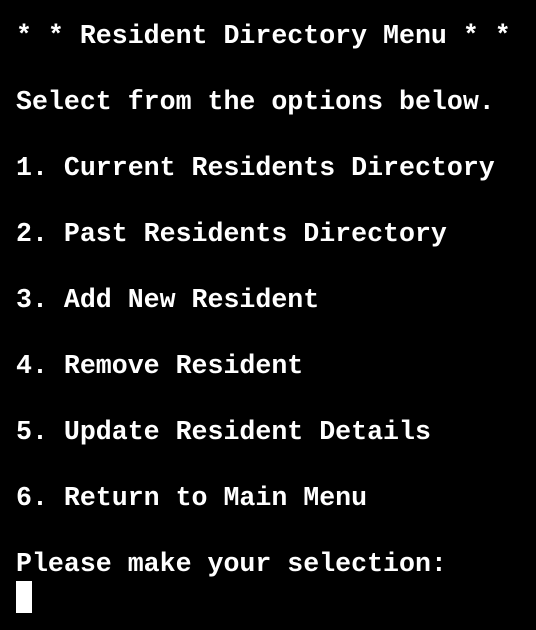 This screenshot has height=630, width=536. What do you see at coordinates (160, 366) in the screenshot?
I see `menu-option-remove-resident: 4. Remove Resident` at bounding box center [160, 366].